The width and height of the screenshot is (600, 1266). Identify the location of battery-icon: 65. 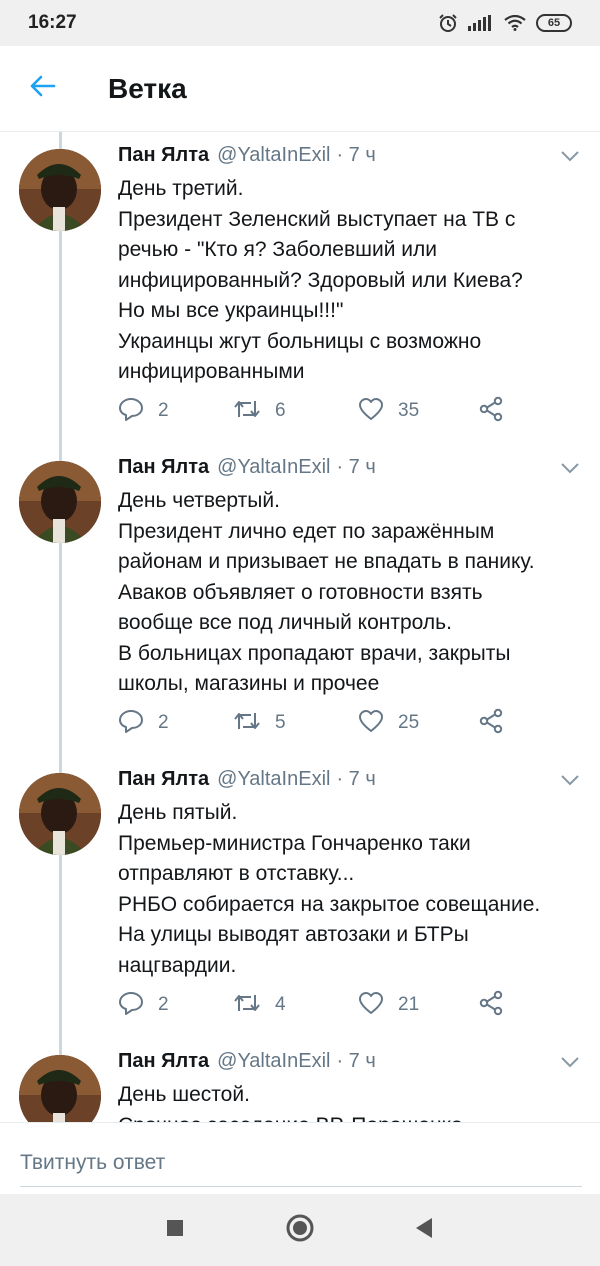
(554, 23).